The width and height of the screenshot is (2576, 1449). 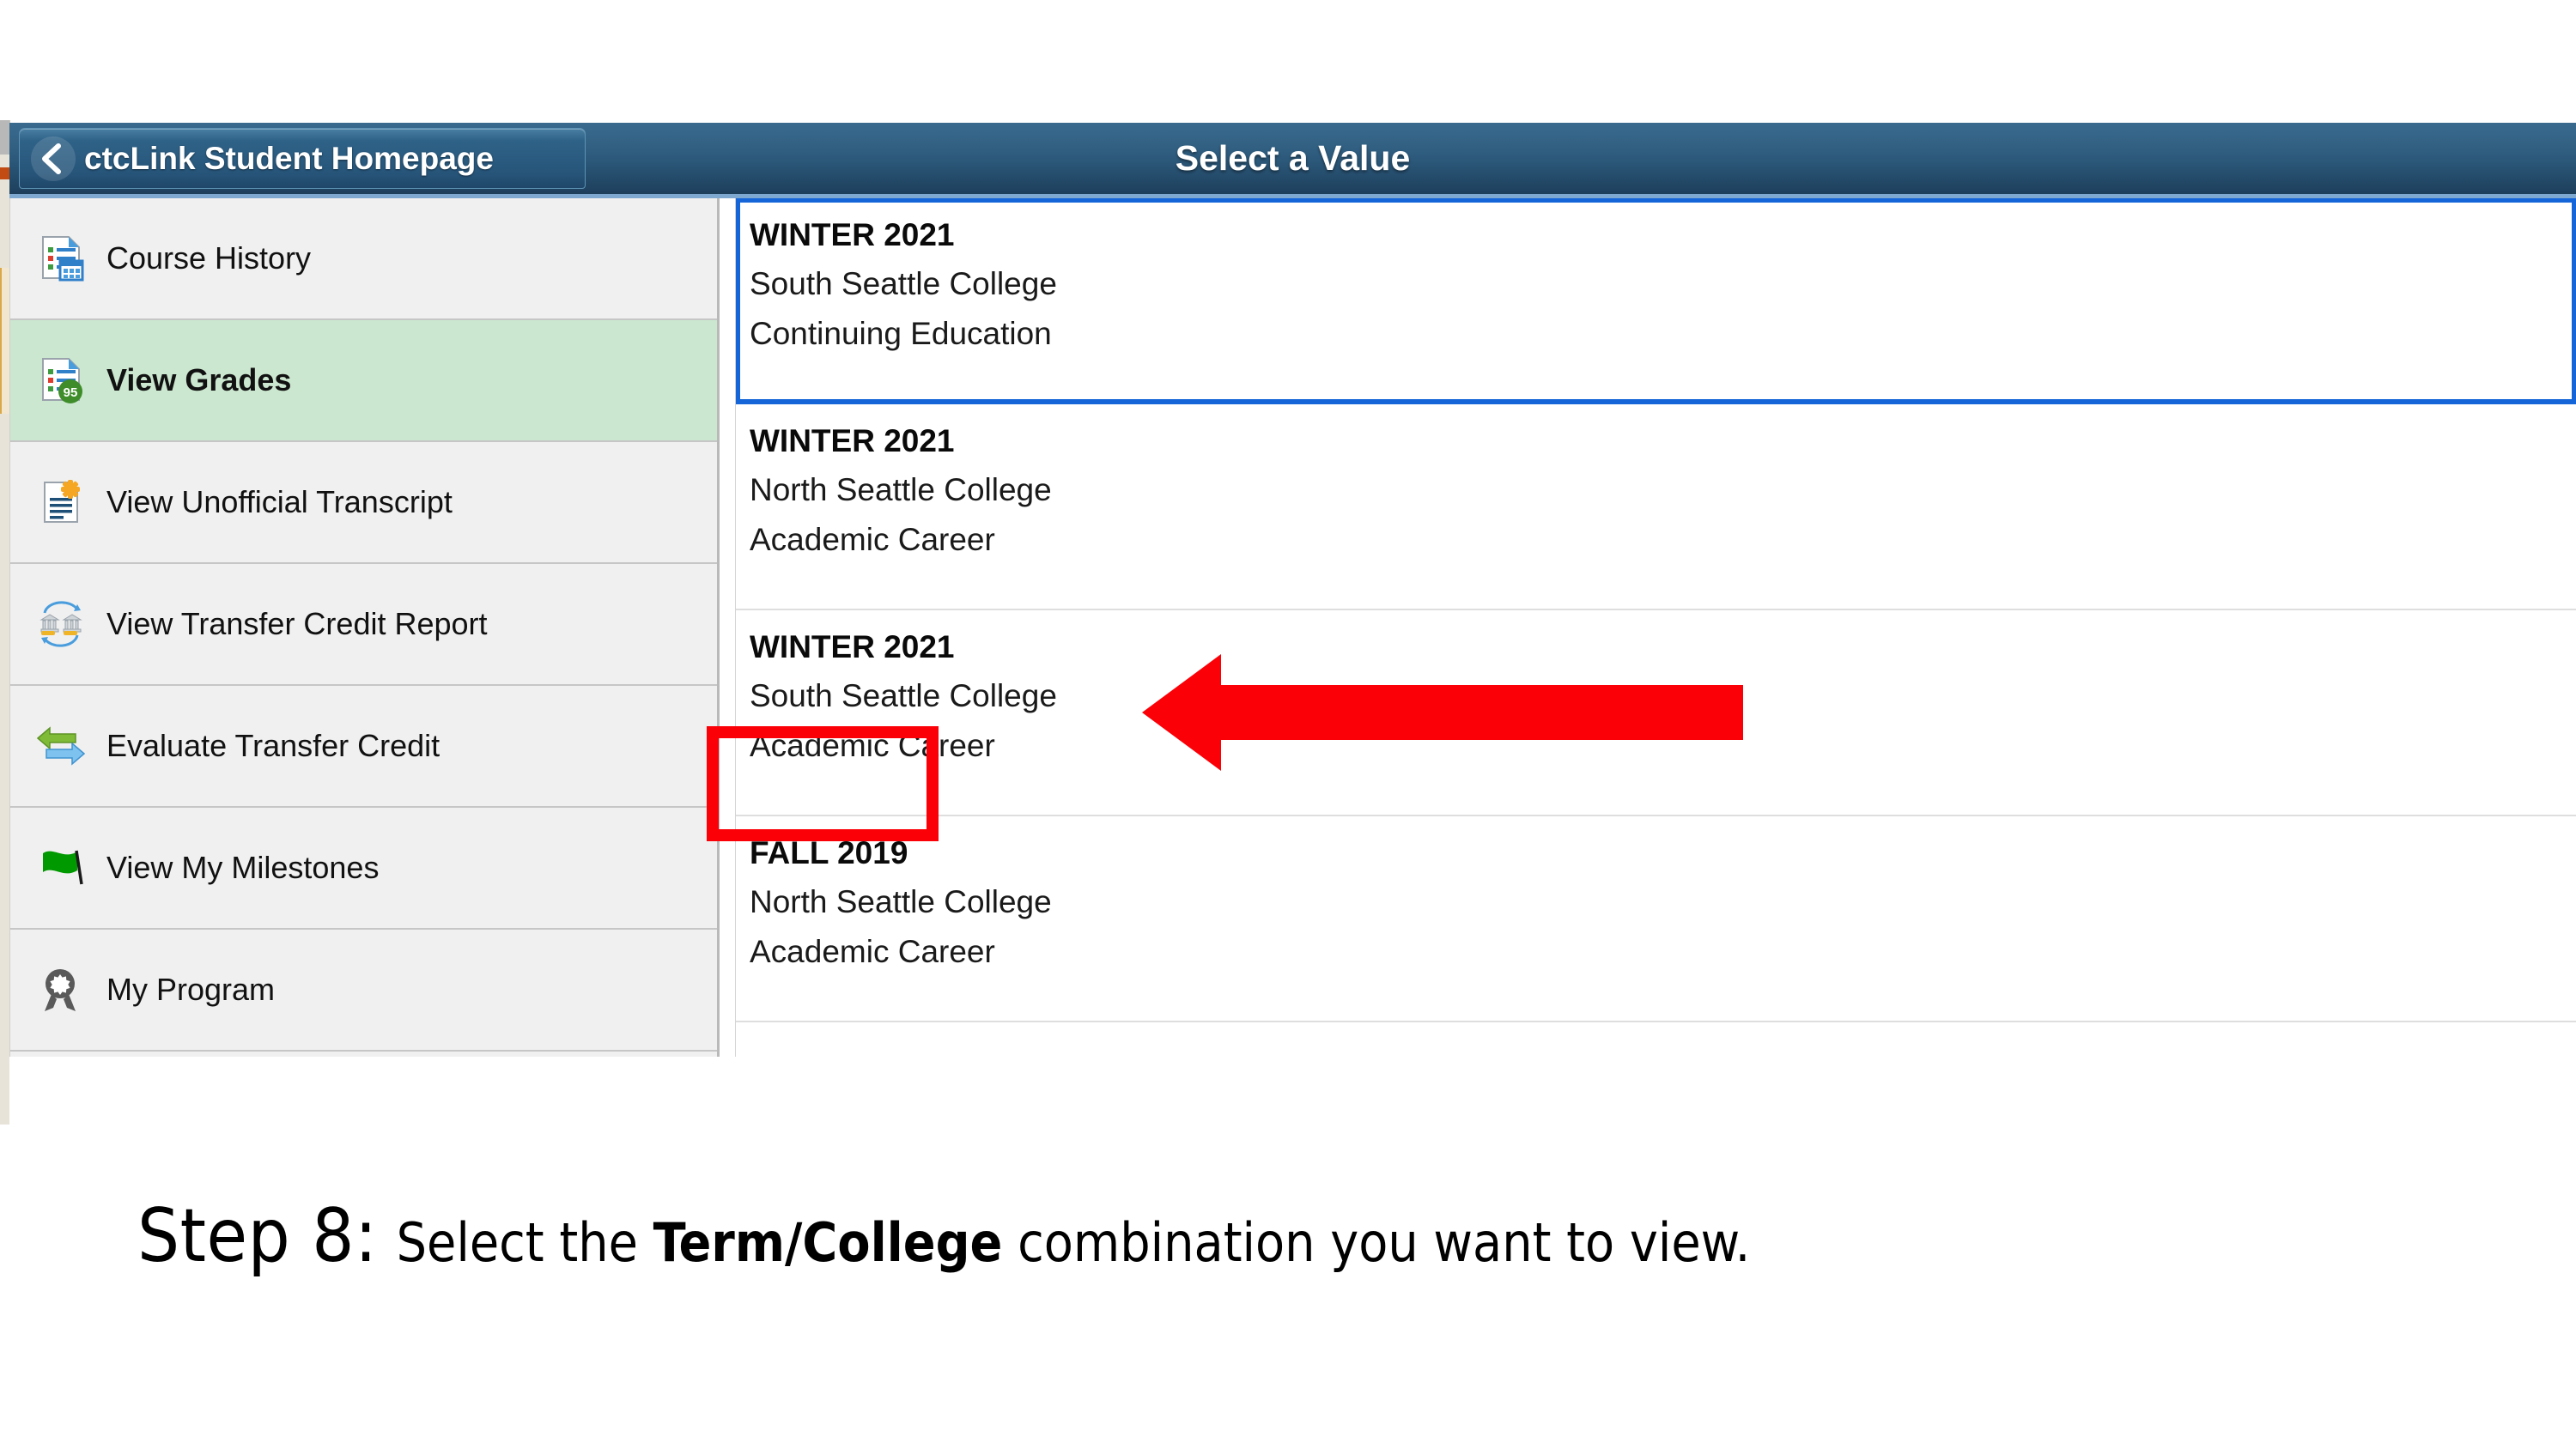 What do you see at coordinates (71, 392) in the screenshot?
I see `svg-text: 95` at bounding box center [71, 392].